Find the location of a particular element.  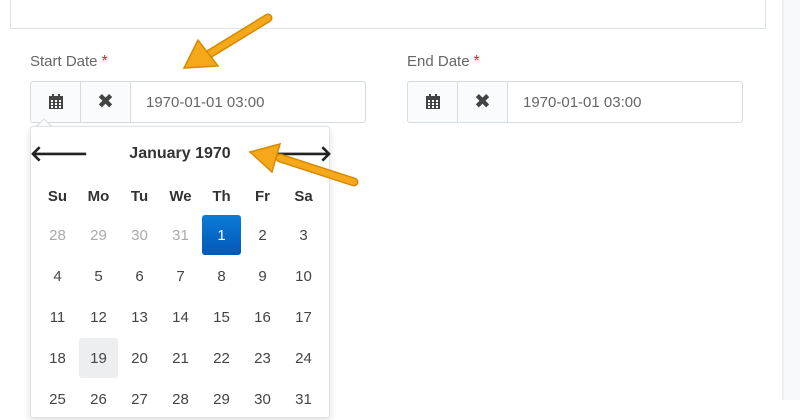

weekday-label: We is located at coordinates (180, 196).